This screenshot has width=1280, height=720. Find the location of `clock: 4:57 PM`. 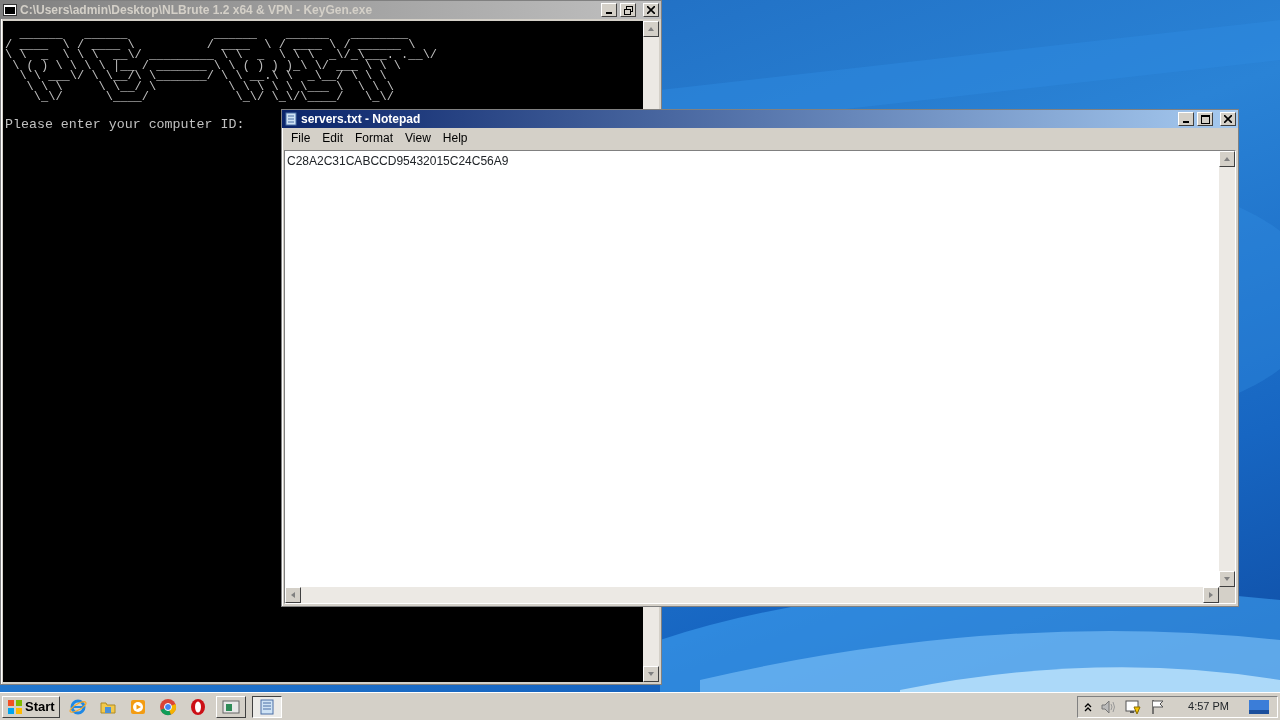

clock: 4:57 PM is located at coordinates (1208, 706).